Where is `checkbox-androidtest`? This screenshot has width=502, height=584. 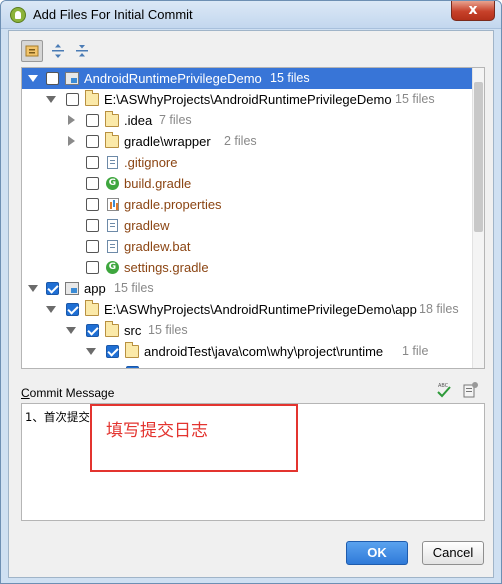 checkbox-androidtest is located at coordinates (112, 351).